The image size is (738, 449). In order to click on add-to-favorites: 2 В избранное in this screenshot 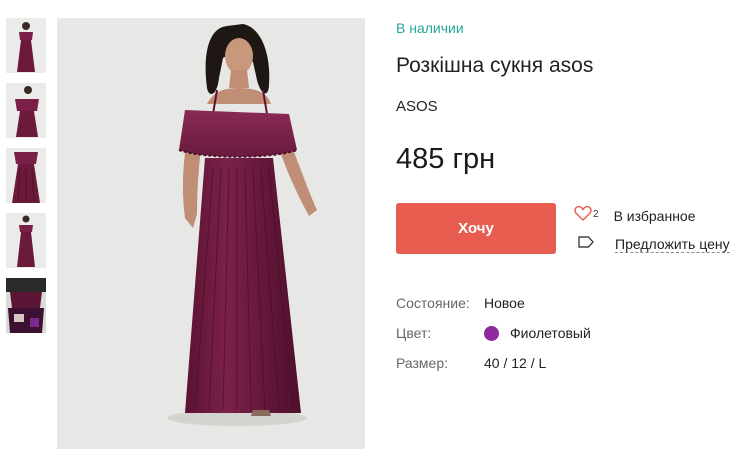, I will do `click(635, 215)`.